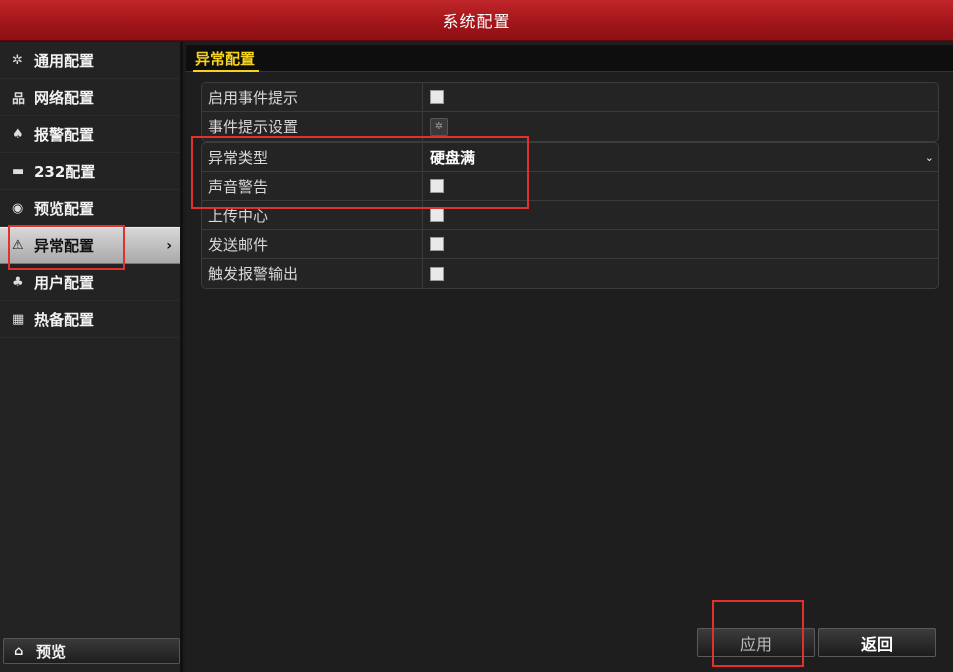 This screenshot has height=672, width=953. I want to click on sidebar-item-232: ▬ 232配置, so click(90, 171).